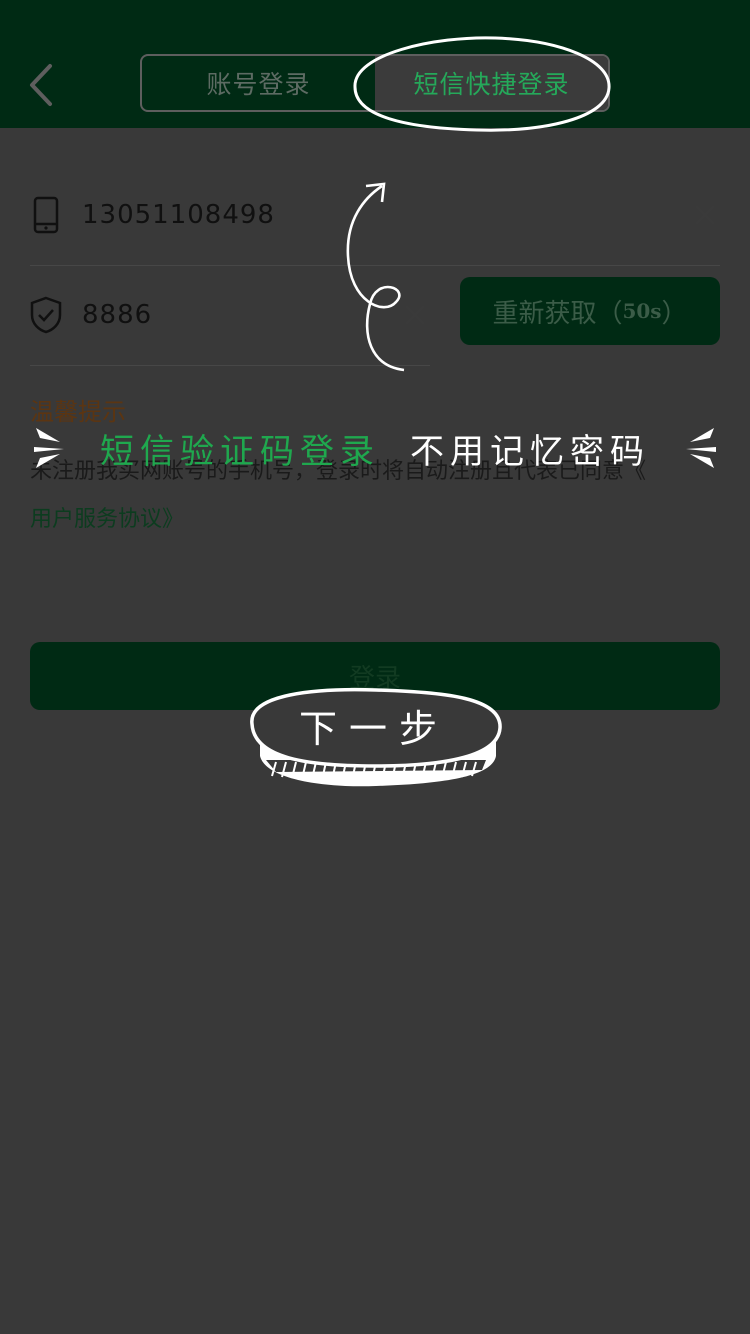  What do you see at coordinates (375, 277) in the screenshot?
I see `arrow-annotation` at bounding box center [375, 277].